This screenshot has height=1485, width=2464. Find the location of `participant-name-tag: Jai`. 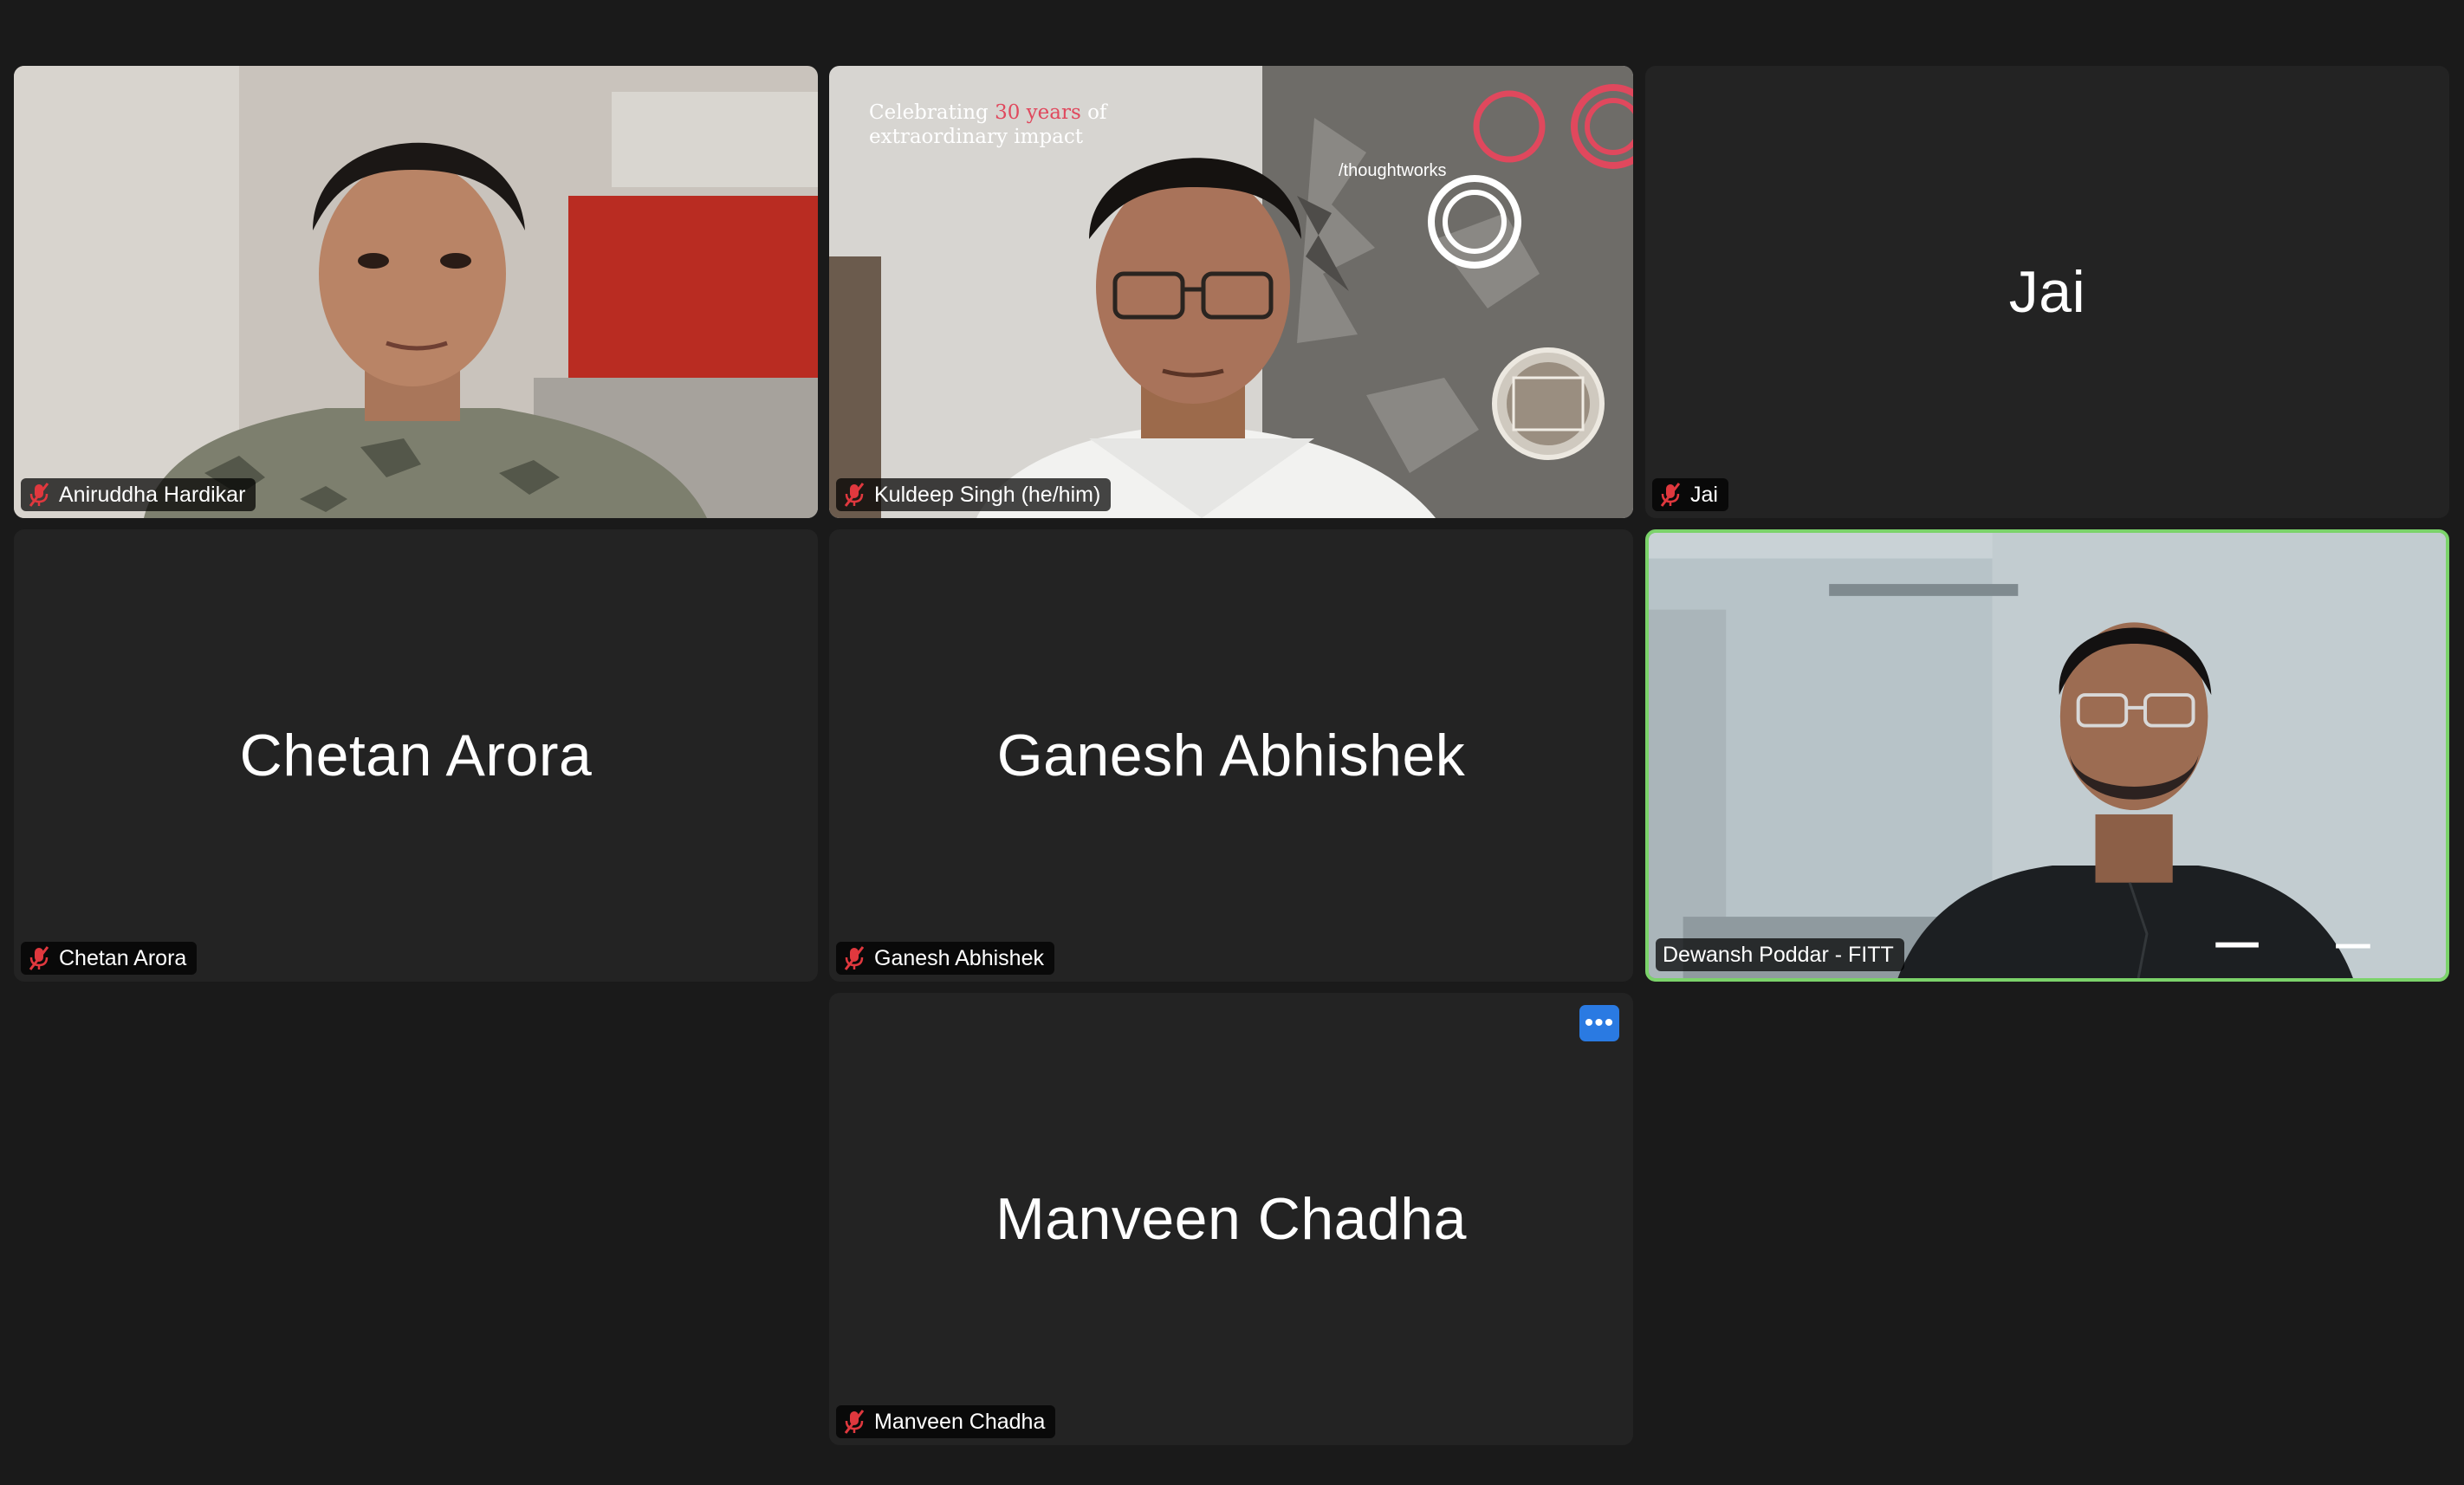

participant-name-tag: Jai is located at coordinates (1690, 494).